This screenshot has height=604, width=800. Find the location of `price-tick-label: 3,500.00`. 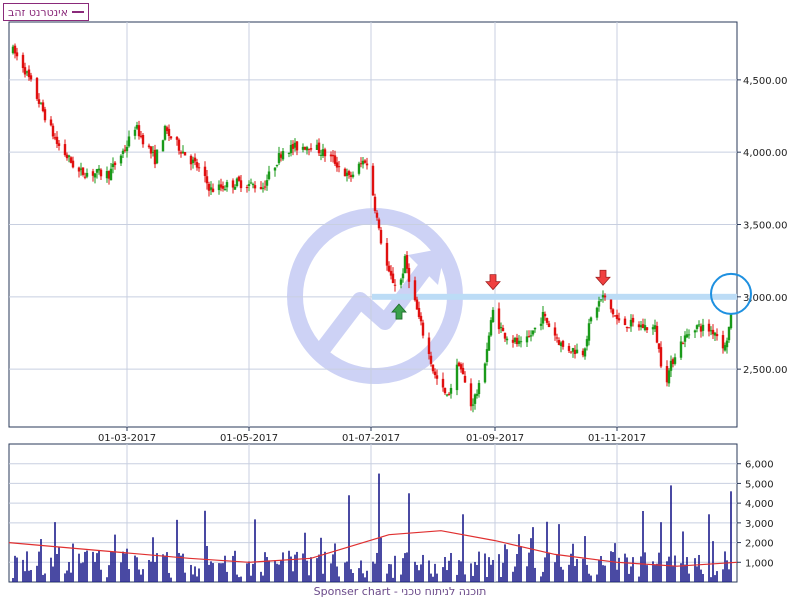

price-tick-label: 3,500.00 is located at coordinates (765, 226).